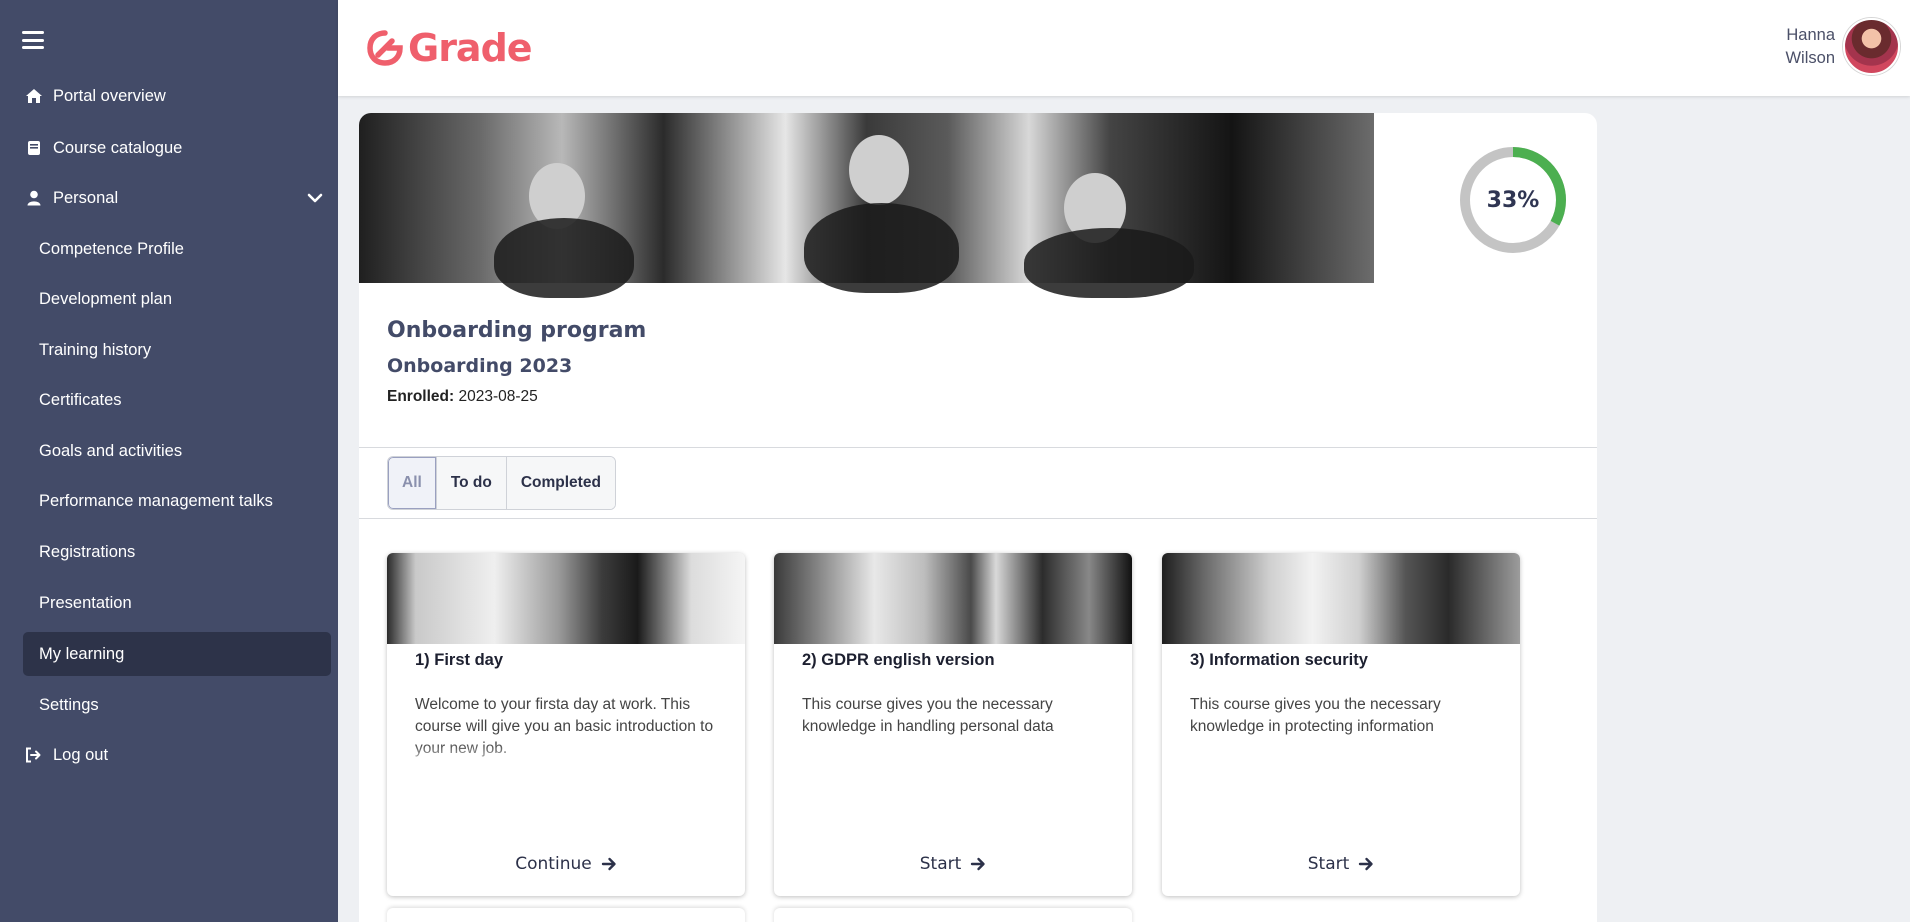 The image size is (1910, 922). I want to click on menu-icon, so click(33, 40).